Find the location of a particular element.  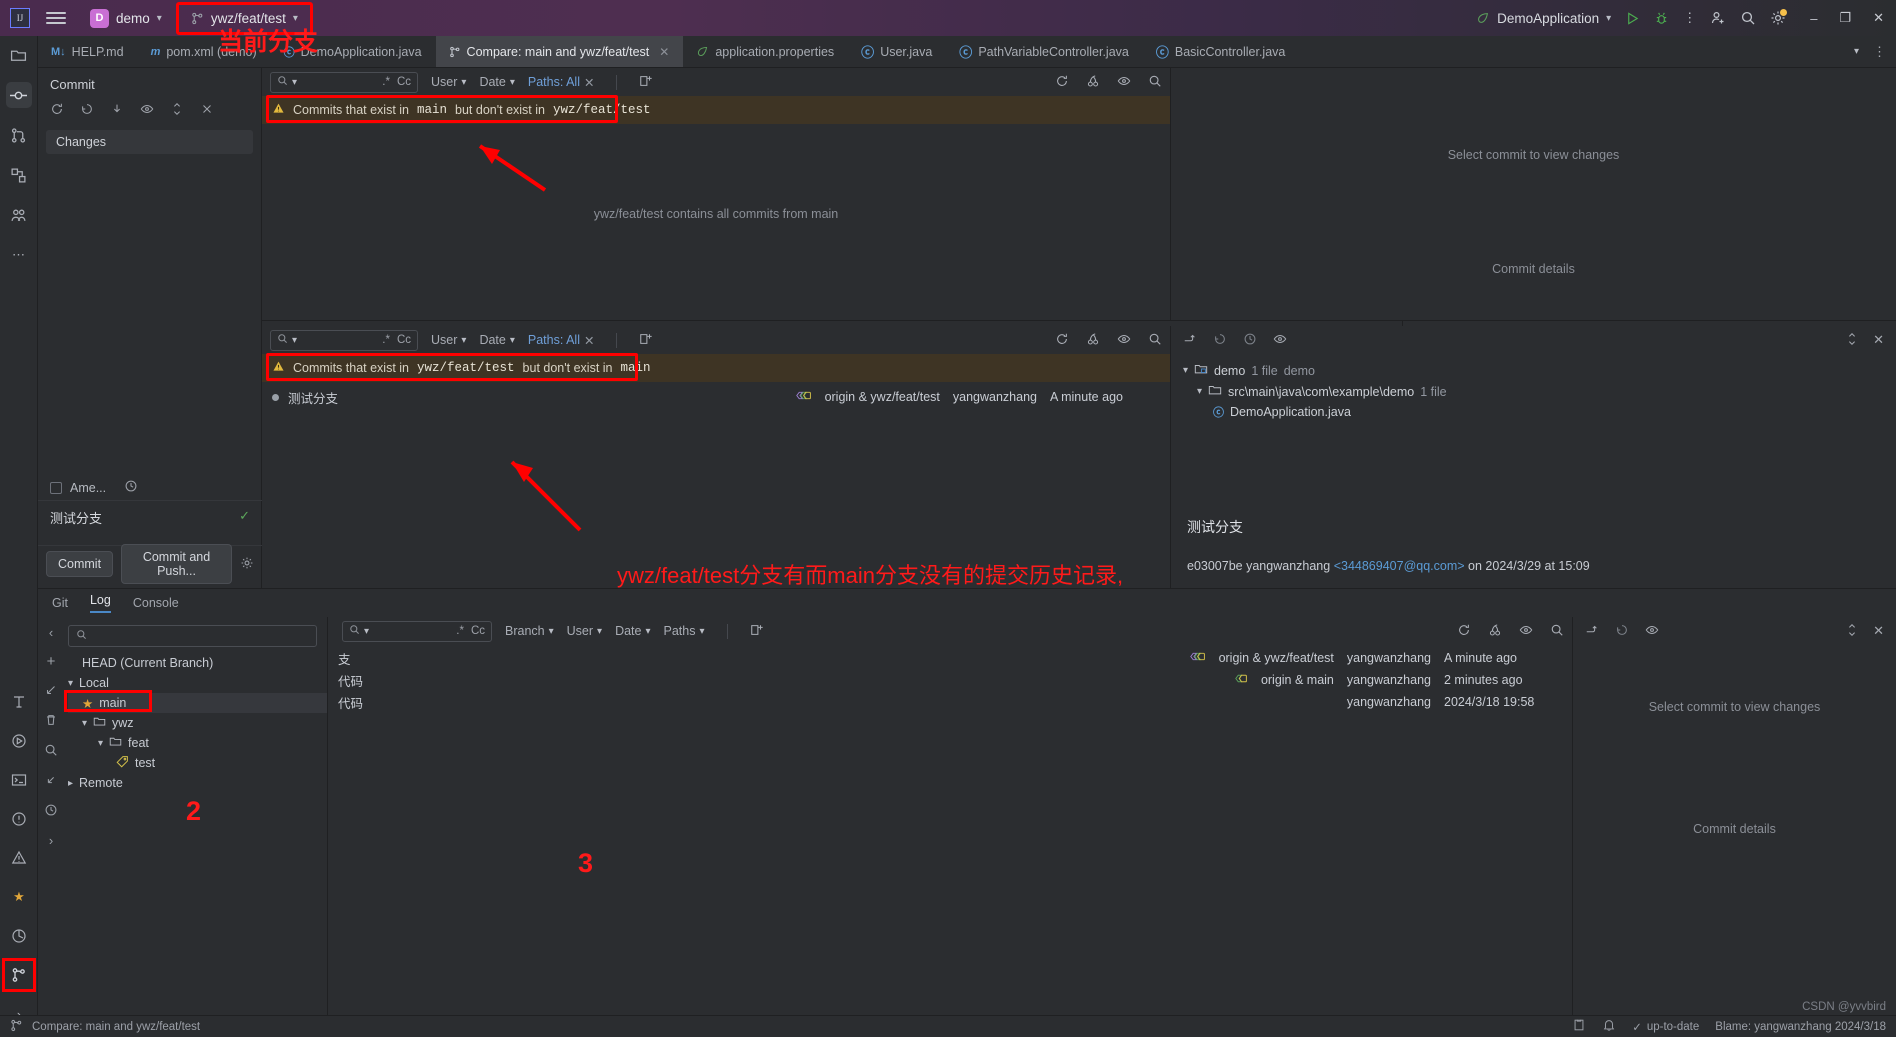

minimize-button: – is located at coordinates (1813, 18).